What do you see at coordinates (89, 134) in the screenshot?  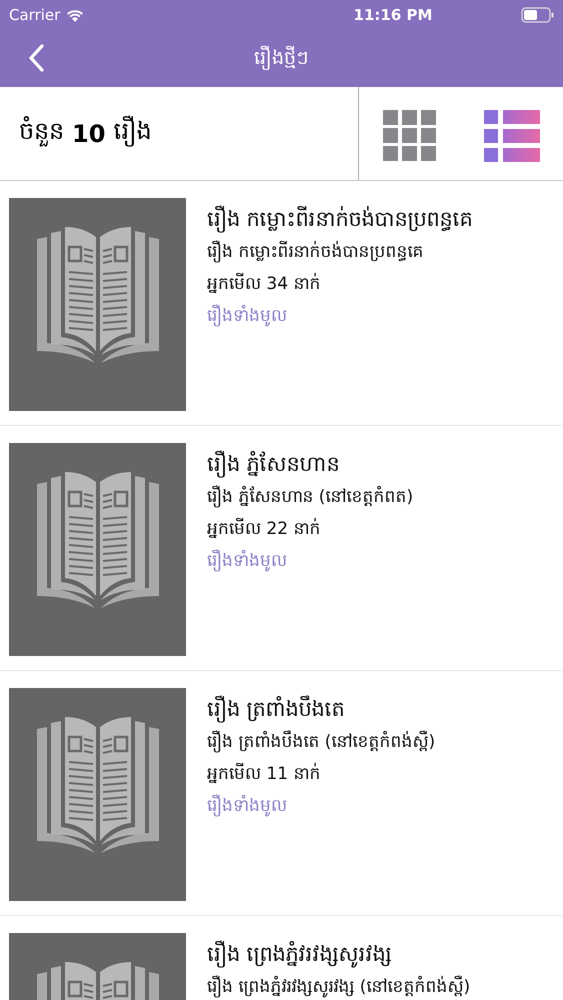 I see `story-count: 10` at bounding box center [89, 134].